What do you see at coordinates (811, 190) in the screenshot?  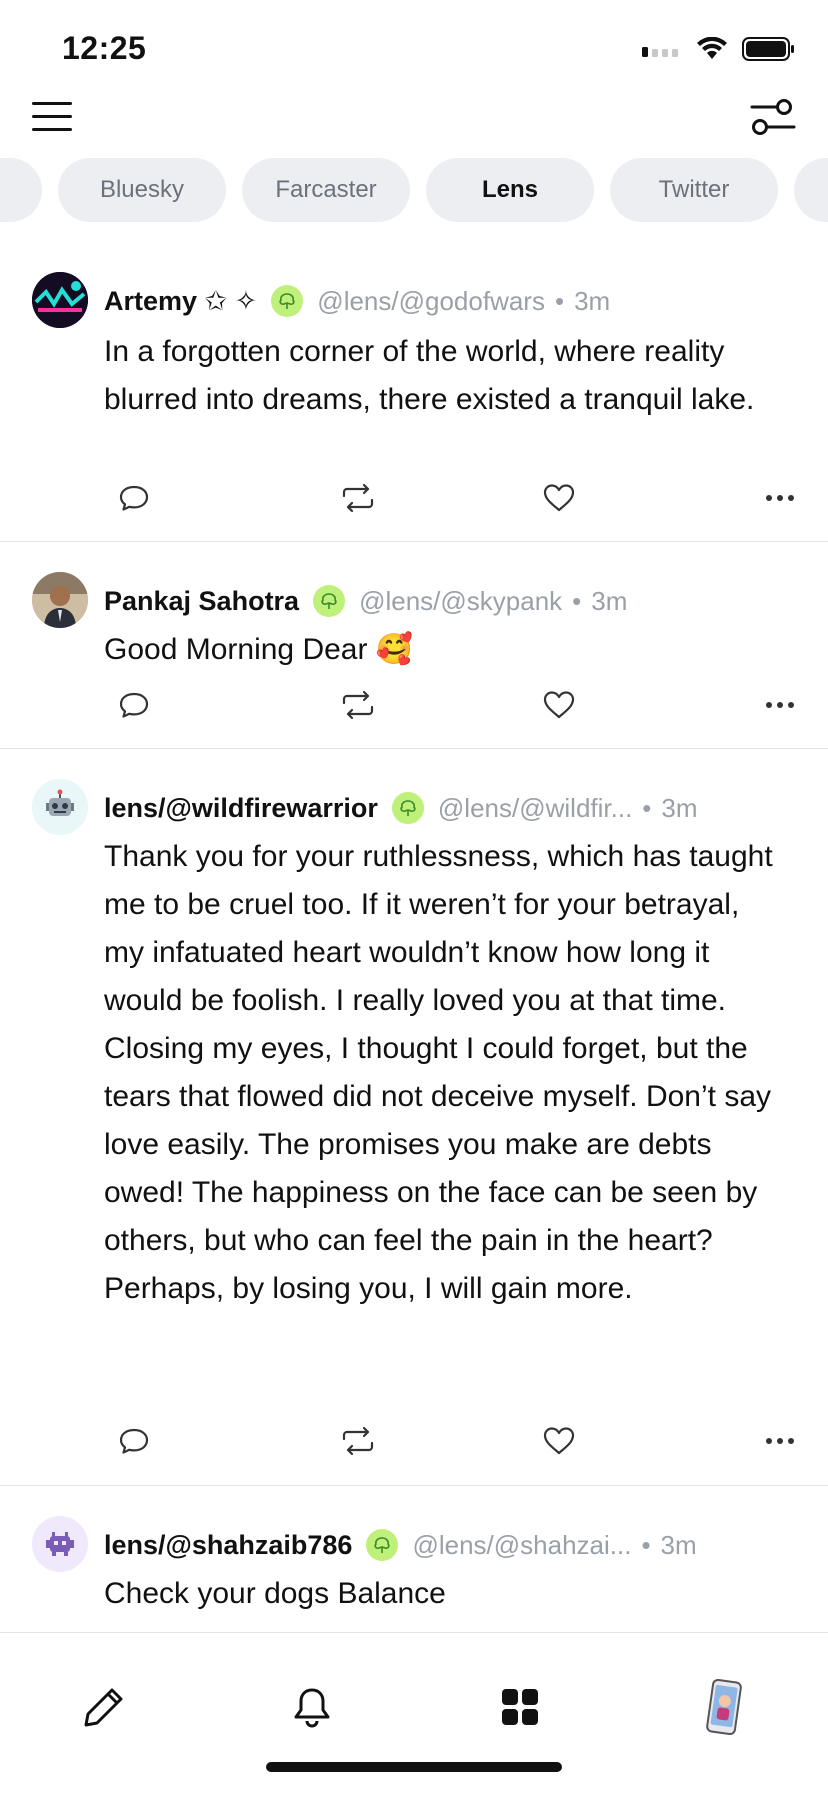 I see `tab-partial-right` at bounding box center [811, 190].